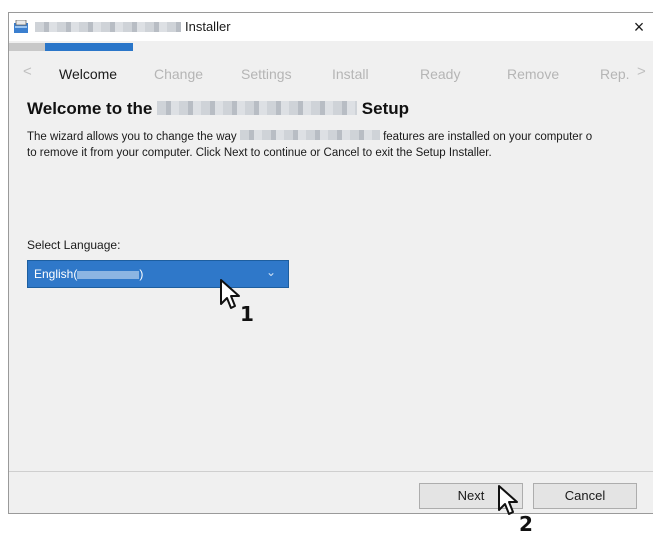 The height and width of the screenshot is (541, 653). I want to click on step-repair: Rep., so click(615, 74).